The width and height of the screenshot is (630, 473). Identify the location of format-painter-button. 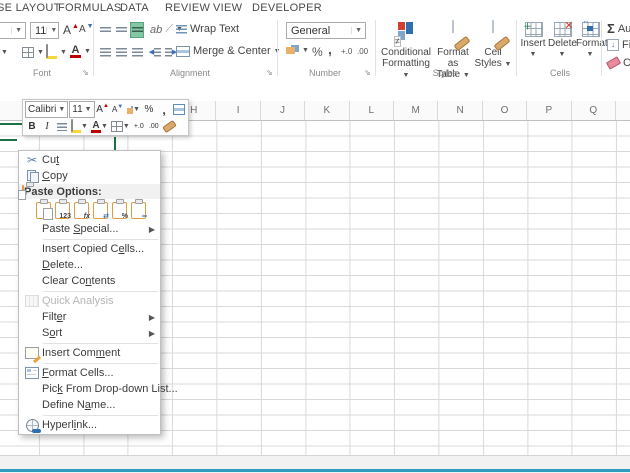
(169, 126).